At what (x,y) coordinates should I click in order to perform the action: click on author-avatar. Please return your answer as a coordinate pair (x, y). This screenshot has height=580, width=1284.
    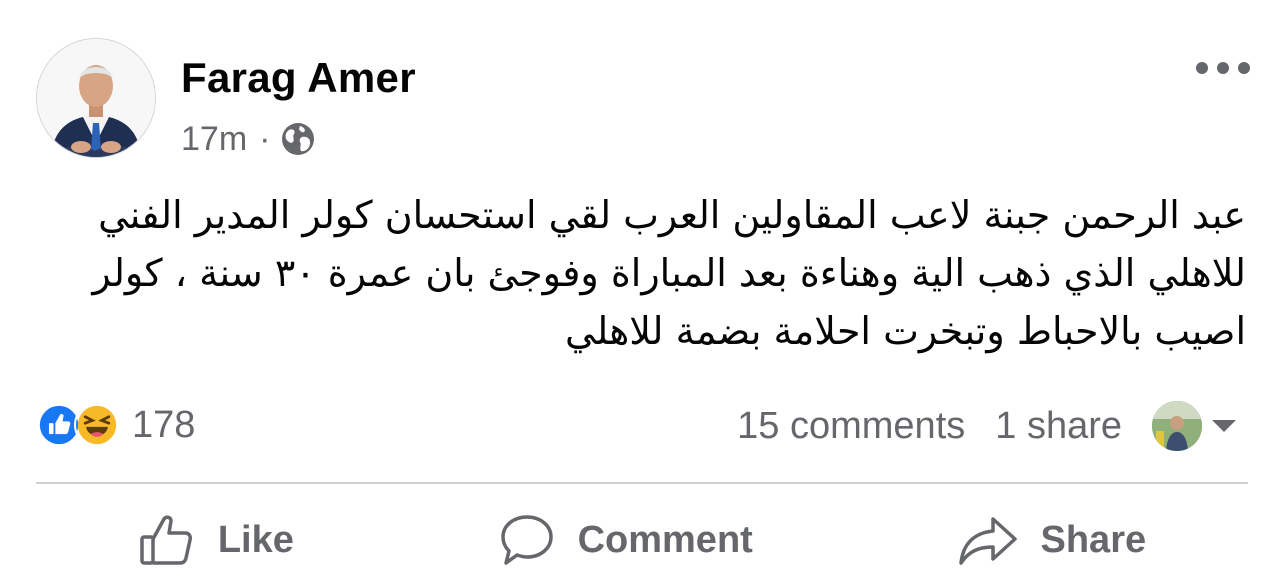
    Looking at the image, I should click on (96, 98).